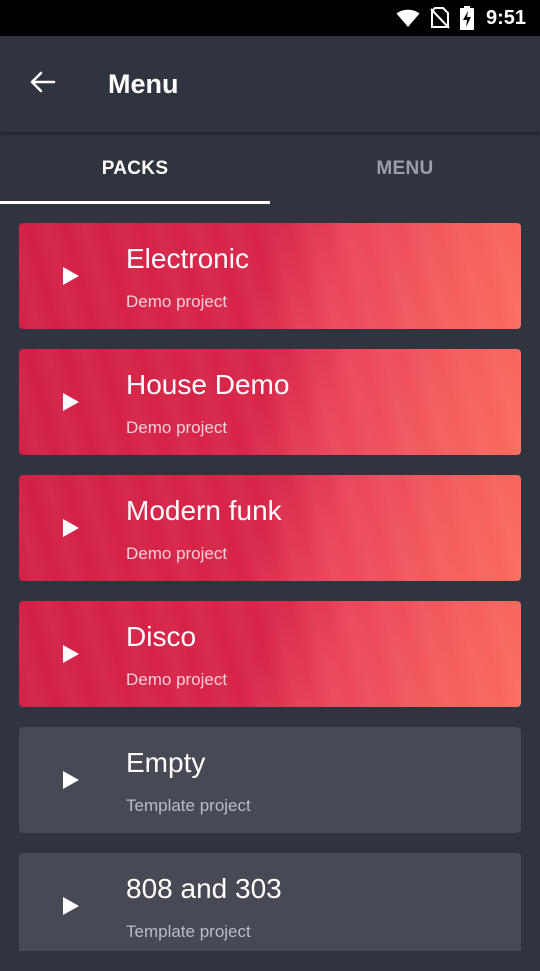  What do you see at coordinates (135, 202) in the screenshot?
I see `active-tab-indicator` at bounding box center [135, 202].